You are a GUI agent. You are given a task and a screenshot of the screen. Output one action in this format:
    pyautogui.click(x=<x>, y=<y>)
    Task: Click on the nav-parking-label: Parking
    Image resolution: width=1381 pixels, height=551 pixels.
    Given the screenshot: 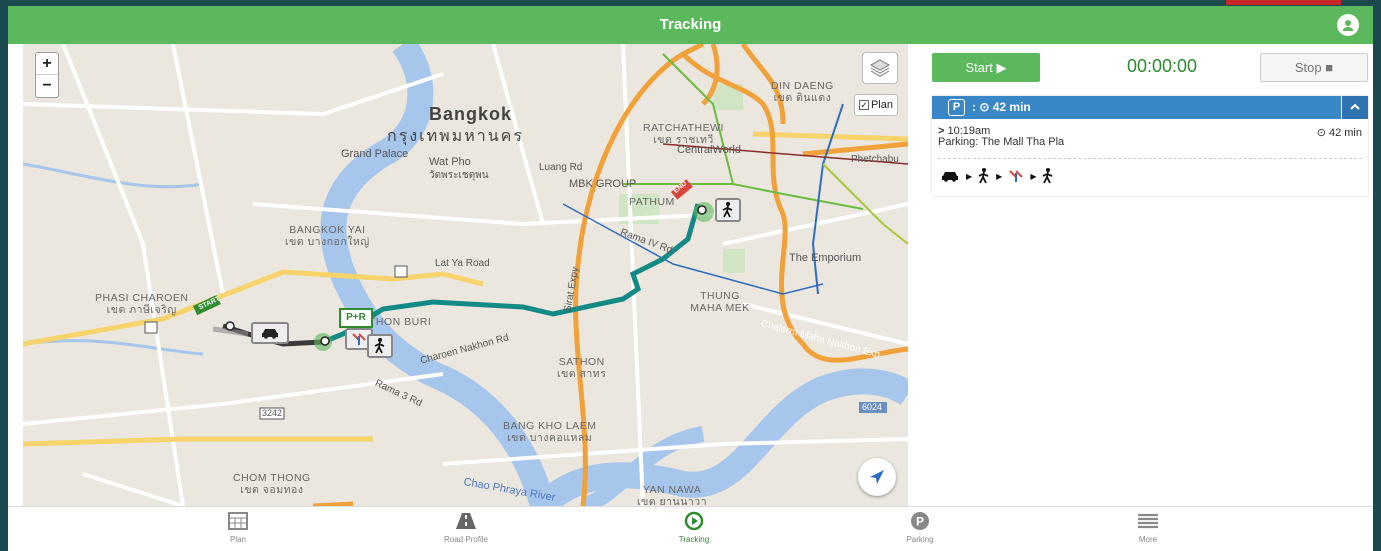 What is the action you would take?
    pyautogui.click(x=920, y=539)
    